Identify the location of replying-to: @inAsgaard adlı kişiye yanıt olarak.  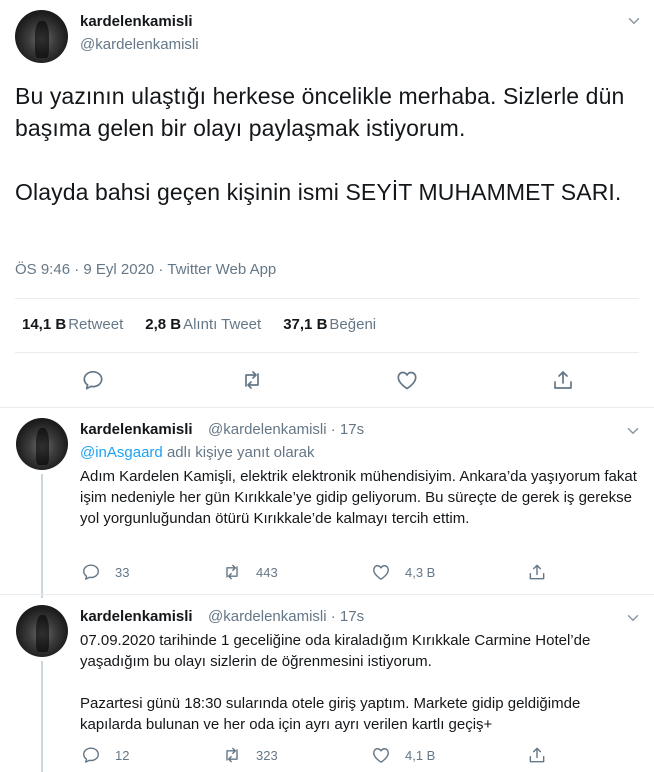
(197, 452).